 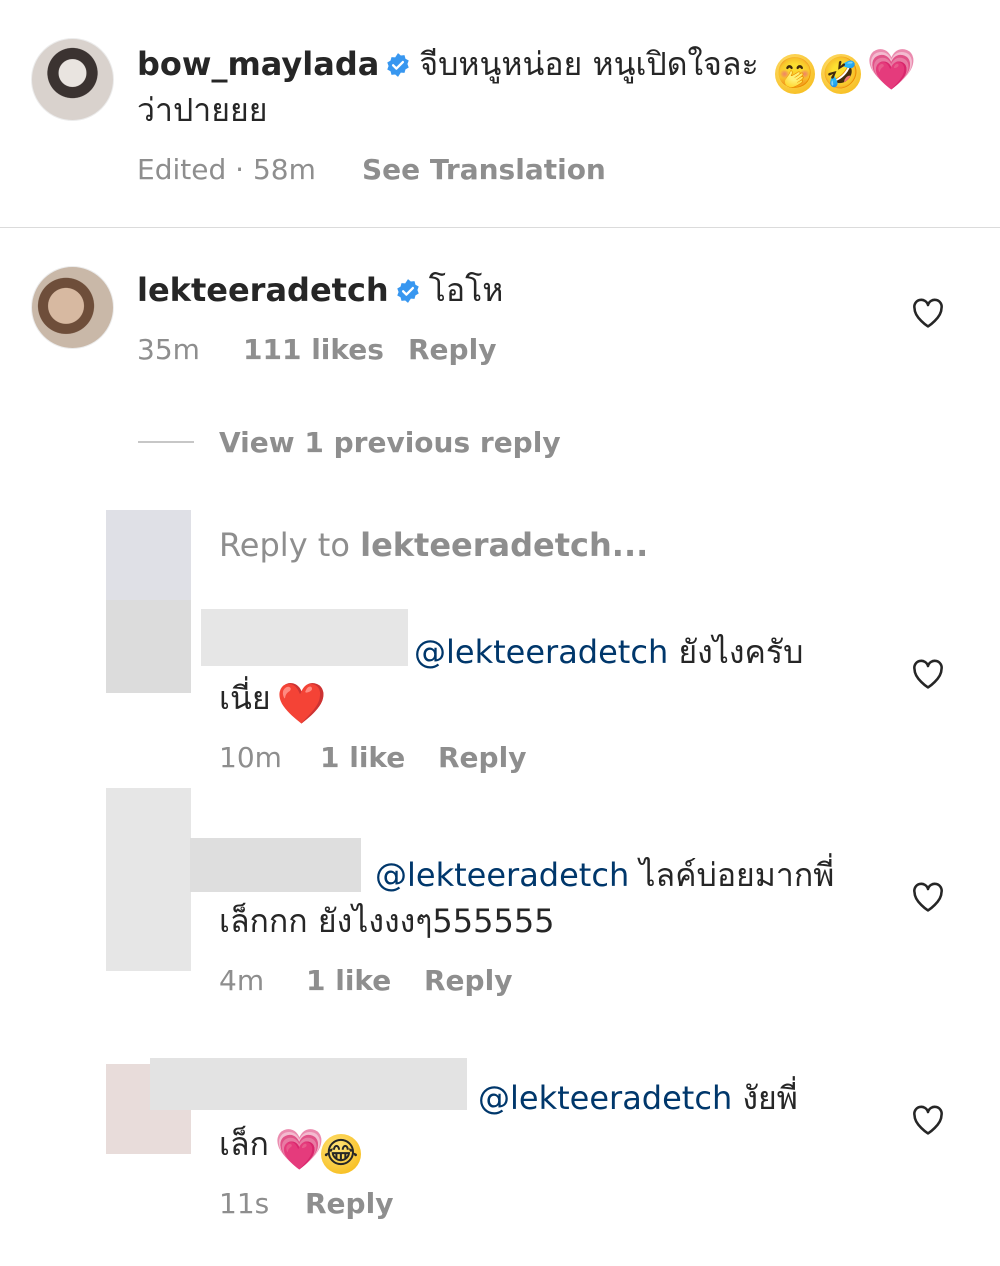 What do you see at coordinates (741, 652) in the screenshot?
I see `reply-1-text: ยังไงครับ` at bounding box center [741, 652].